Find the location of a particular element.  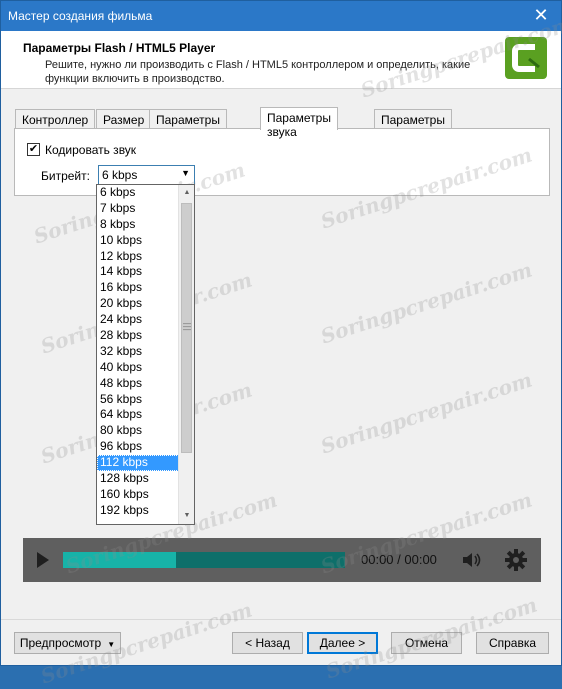

dropdown-scrollbar: ▲ — — — ▼ is located at coordinates (186, 354).